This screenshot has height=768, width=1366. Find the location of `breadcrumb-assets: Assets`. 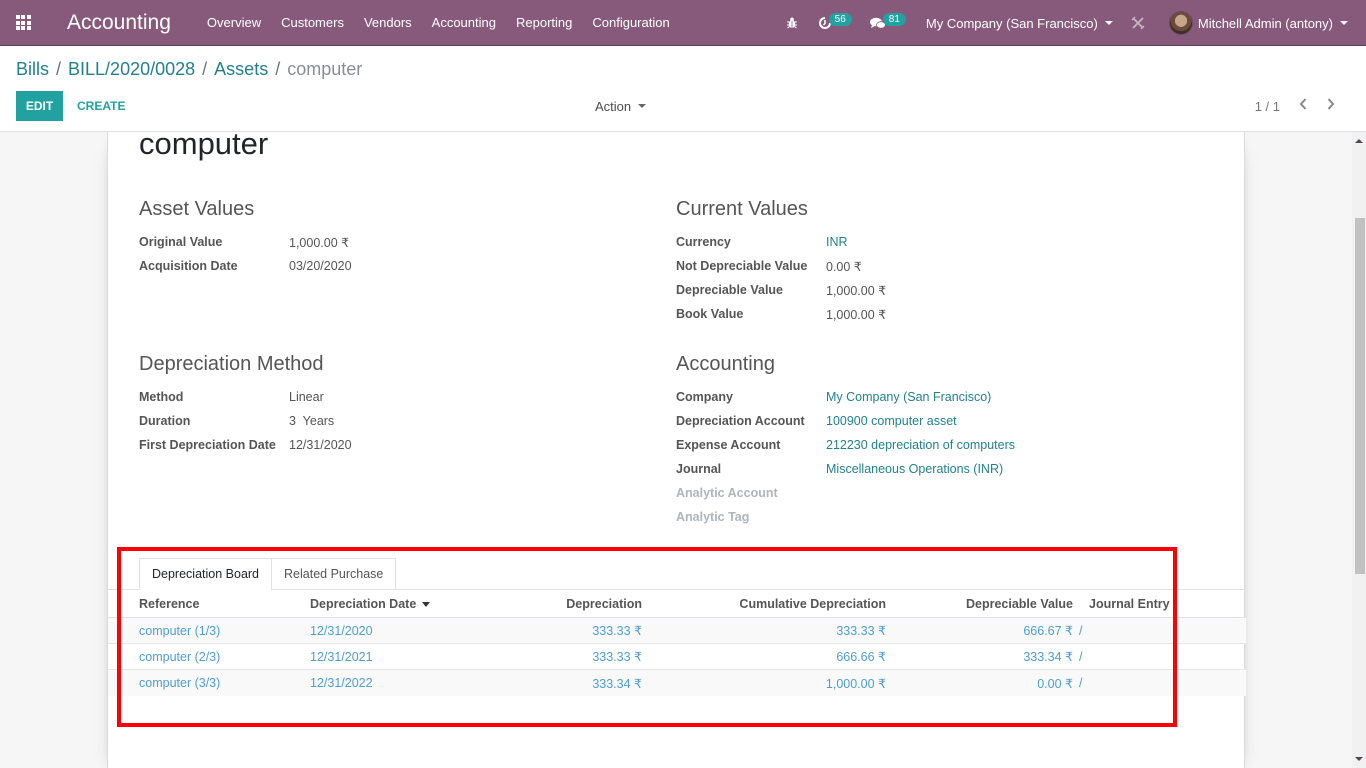

breadcrumb-assets: Assets is located at coordinates (241, 69).